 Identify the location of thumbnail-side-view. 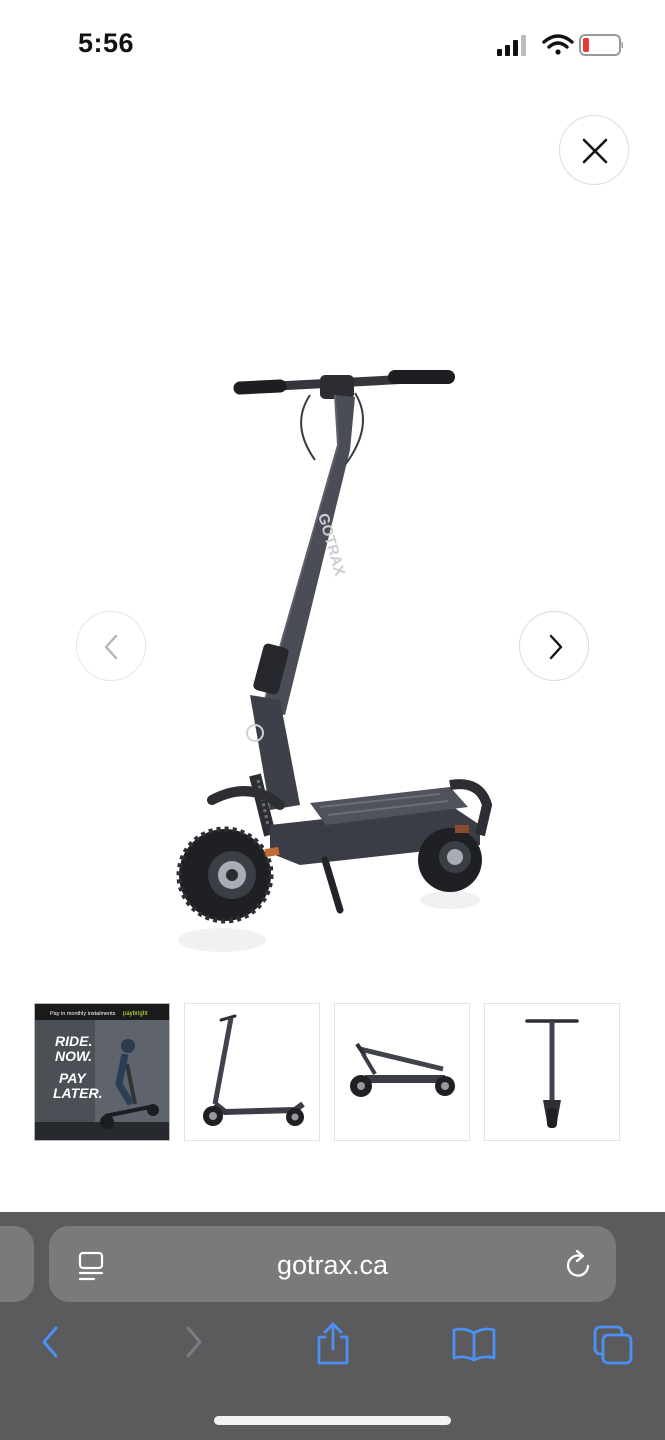
(252, 1072).